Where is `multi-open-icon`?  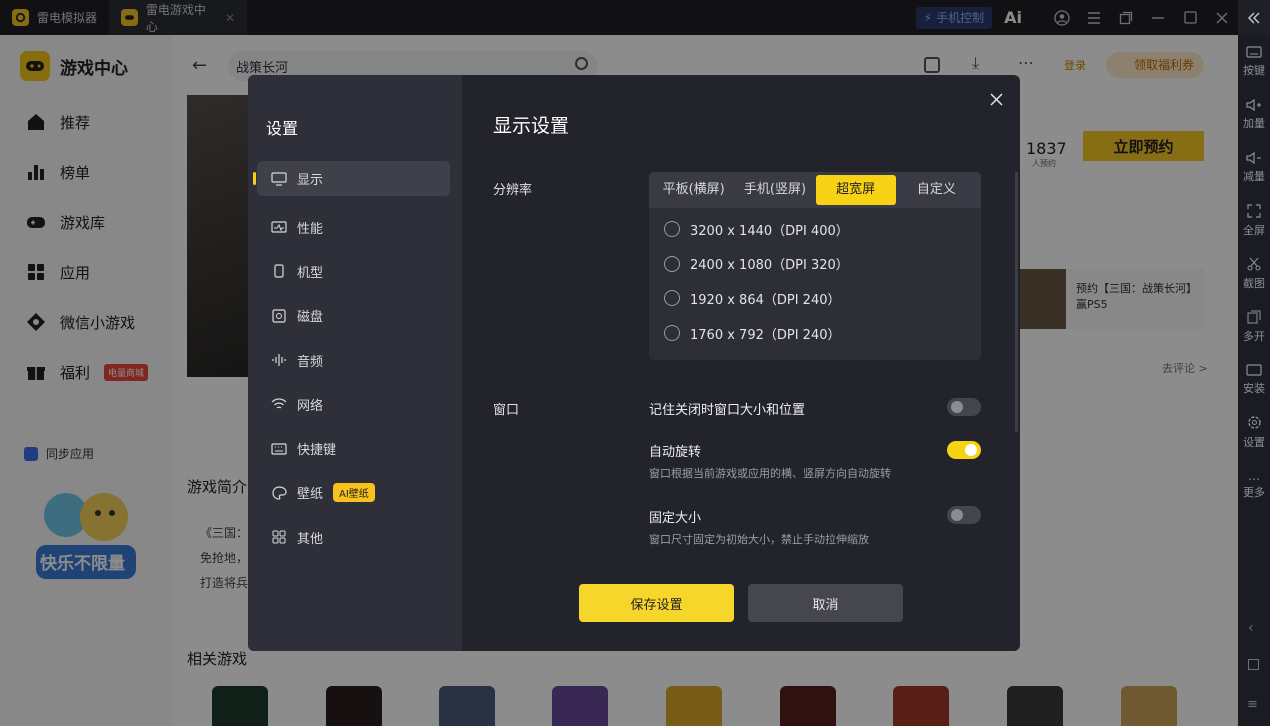 multi-open-icon is located at coordinates (1254, 316).